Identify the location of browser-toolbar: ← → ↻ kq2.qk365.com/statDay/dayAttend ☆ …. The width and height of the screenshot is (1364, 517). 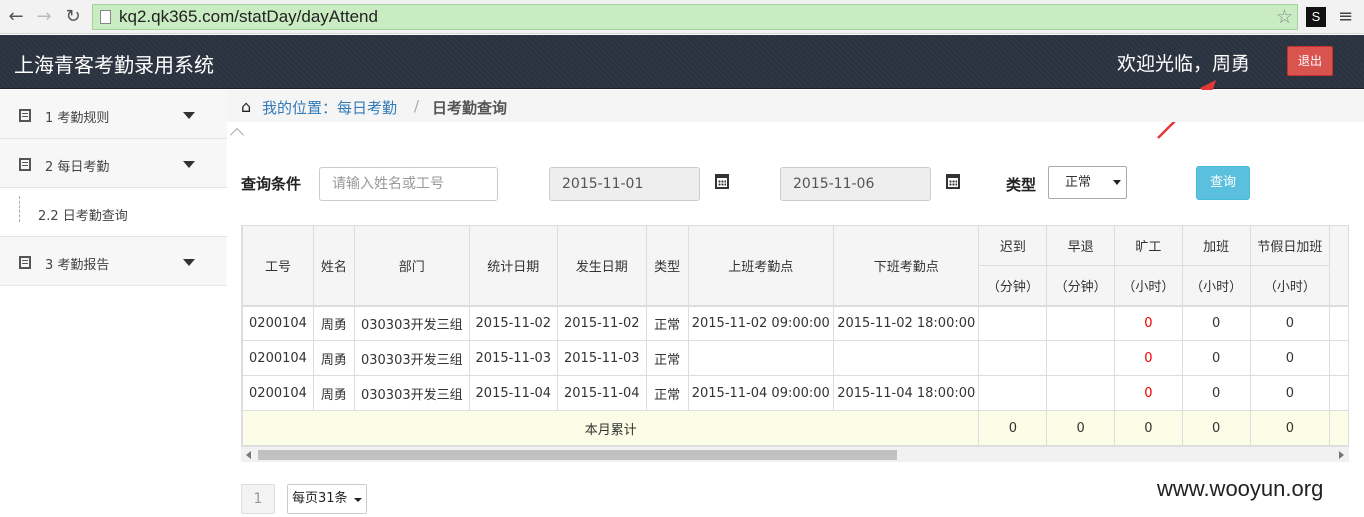
(682, 17).